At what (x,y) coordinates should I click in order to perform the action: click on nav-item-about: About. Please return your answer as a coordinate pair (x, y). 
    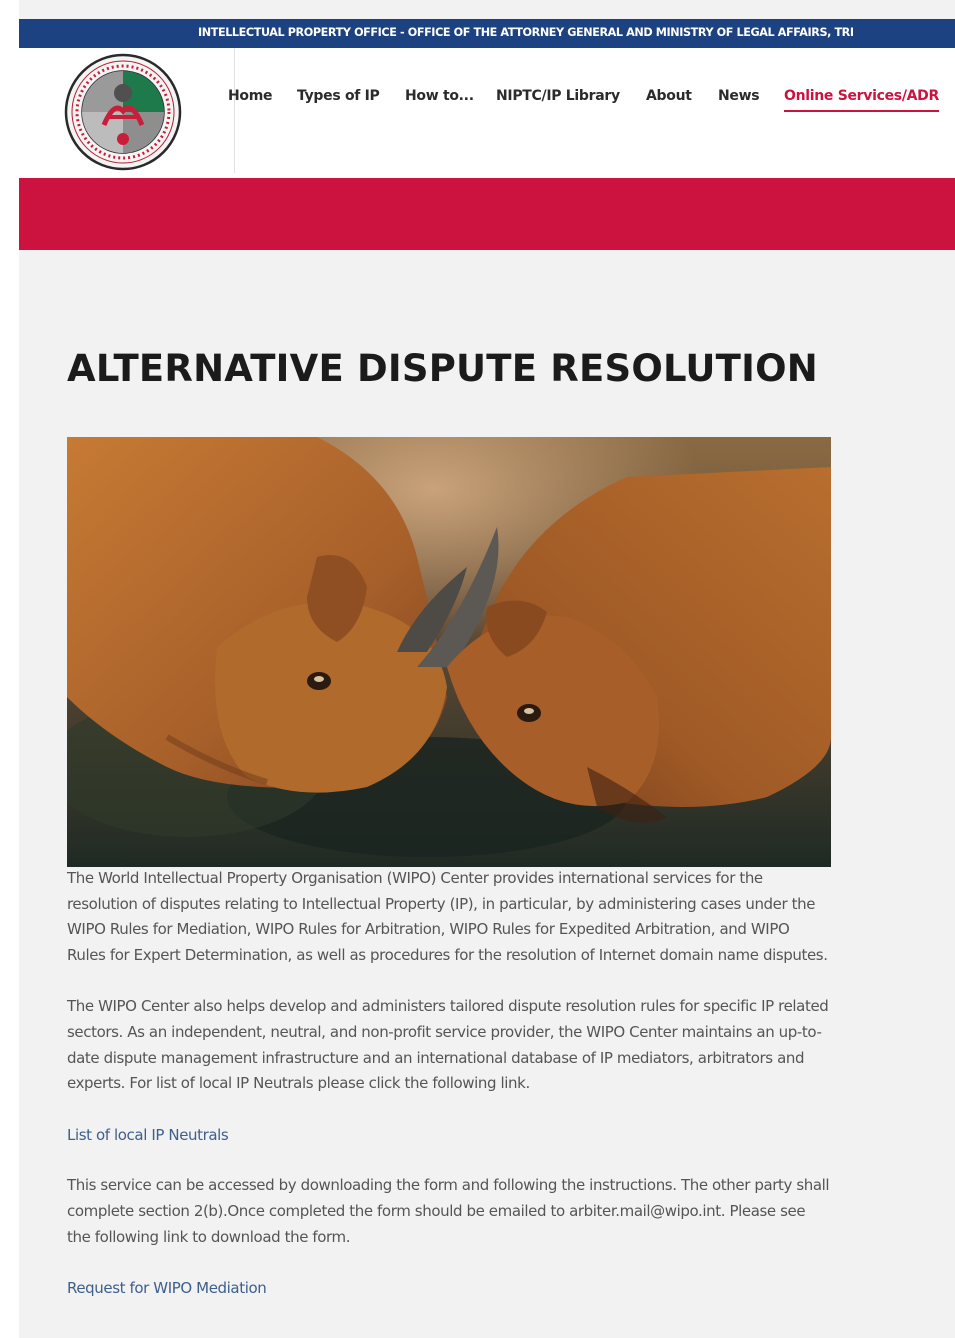
    Looking at the image, I should click on (669, 99).